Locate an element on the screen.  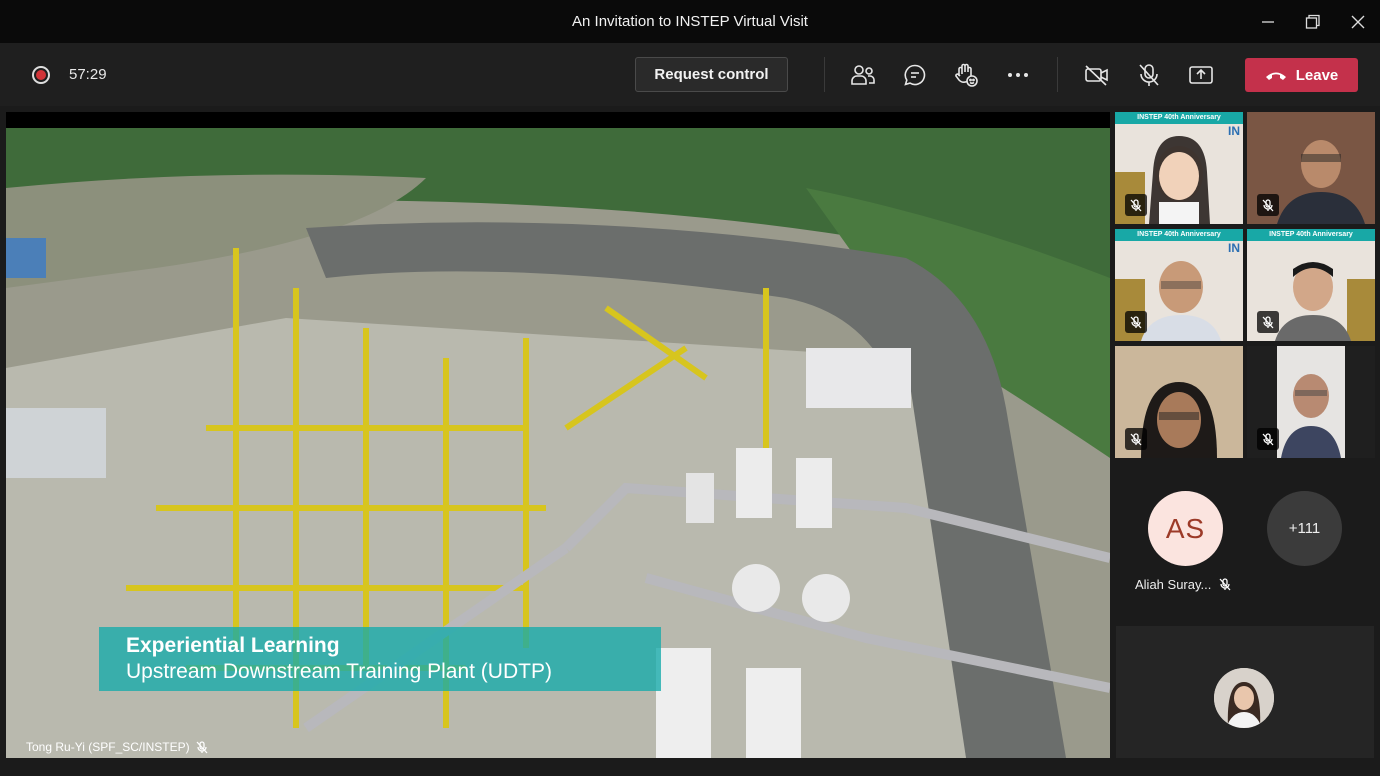
self-avatar-photo is located at coordinates (1244, 698).